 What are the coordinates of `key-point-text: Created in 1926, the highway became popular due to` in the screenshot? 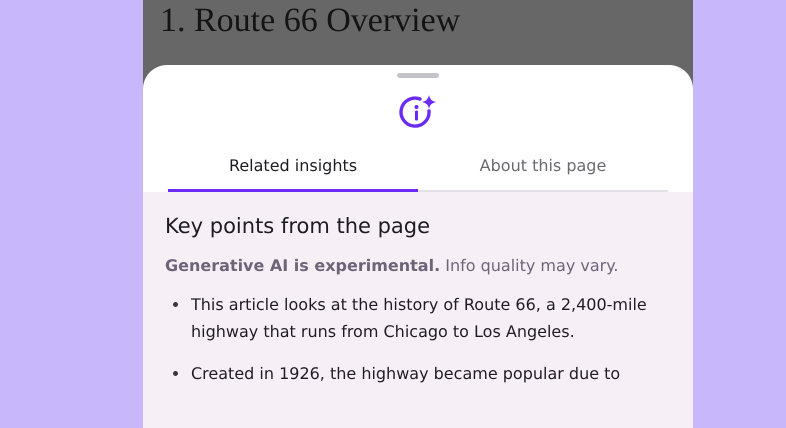 It's located at (406, 374).